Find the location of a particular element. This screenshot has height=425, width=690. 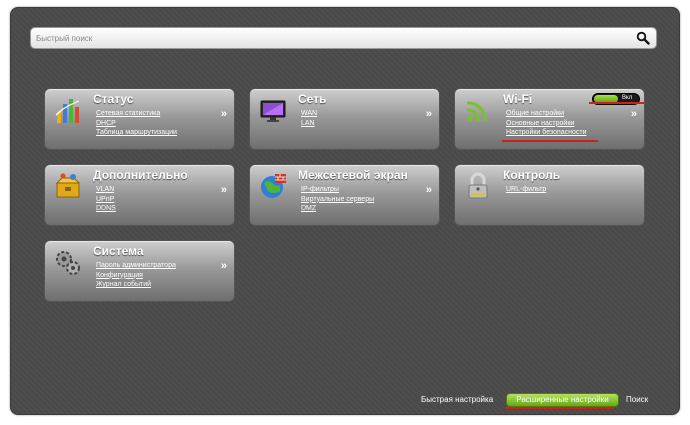

link-lan: LAN is located at coordinates (309, 124).